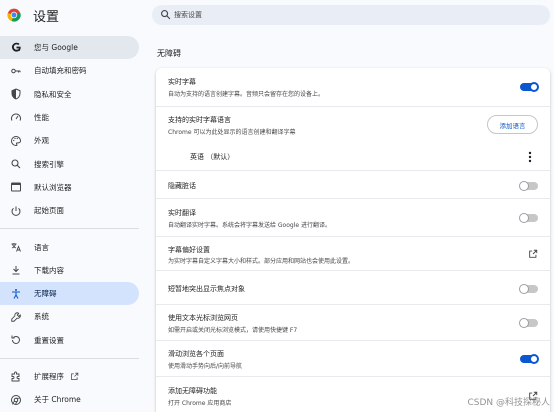 Image resolution: width=554 pixels, height=412 pixels. I want to click on sidebar-item-about-chrome: 关于 Chrome, so click(69, 399).